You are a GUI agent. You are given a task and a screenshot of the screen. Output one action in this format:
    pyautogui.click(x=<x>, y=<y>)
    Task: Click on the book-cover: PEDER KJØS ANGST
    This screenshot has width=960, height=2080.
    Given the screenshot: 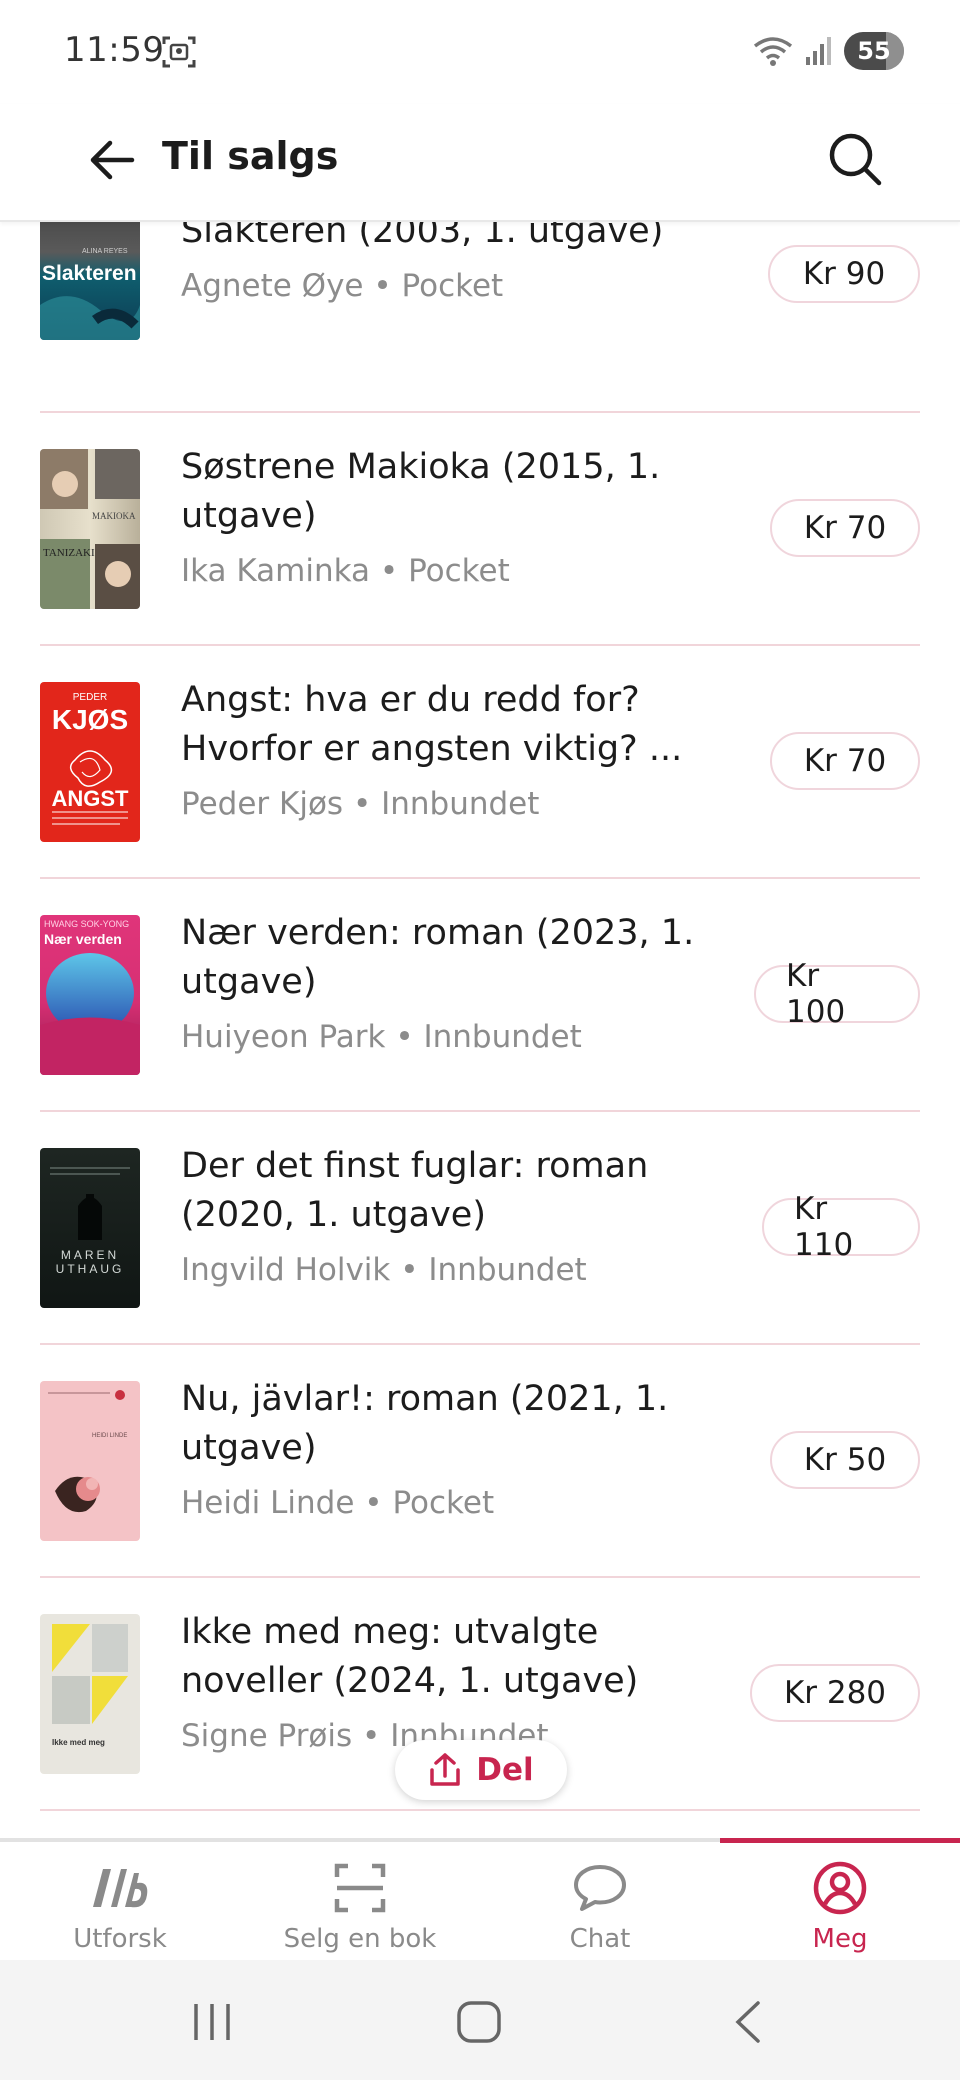 What is the action you would take?
    pyautogui.click(x=90, y=762)
    